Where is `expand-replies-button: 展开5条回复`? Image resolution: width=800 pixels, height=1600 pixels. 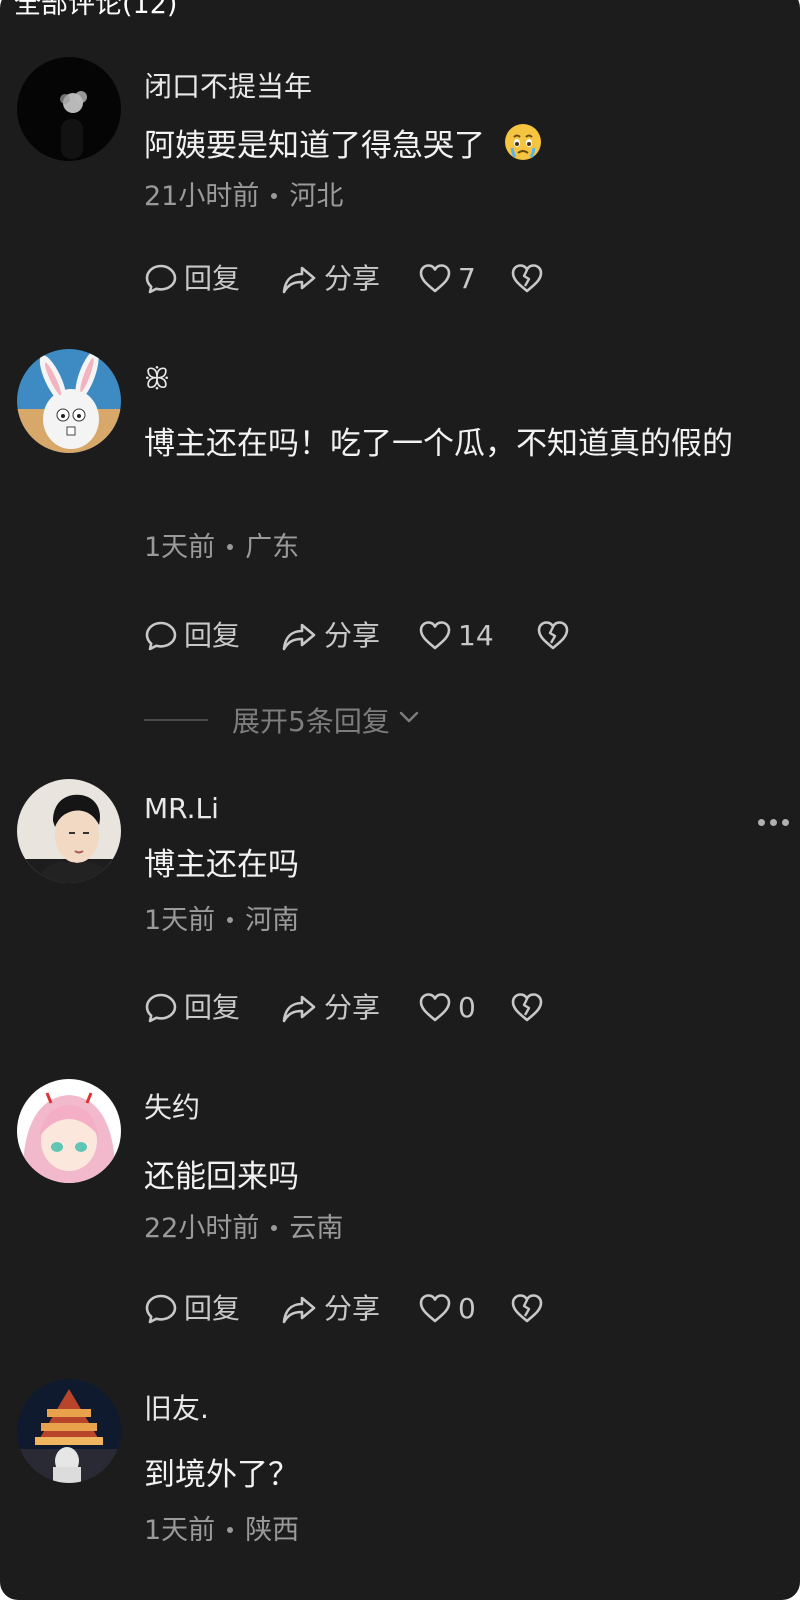
expand-replies-button: 展开5条回复 is located at coordinates (283, 720).